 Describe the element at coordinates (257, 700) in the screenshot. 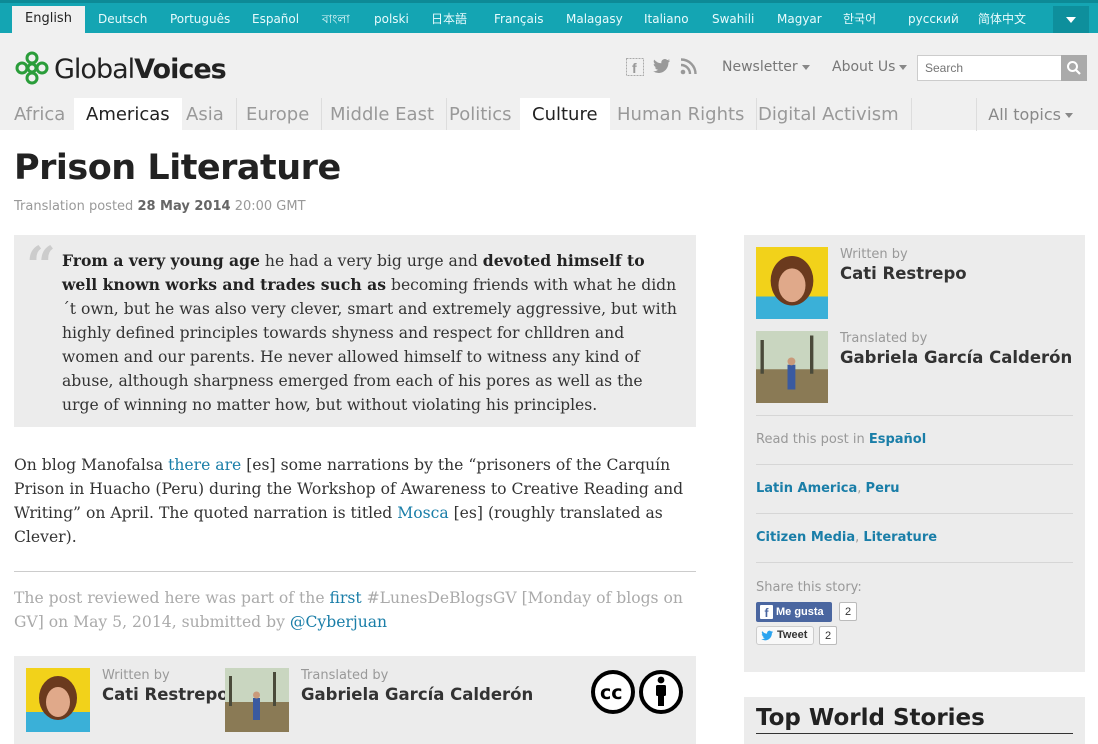

I see `translator-avatar` at that location.